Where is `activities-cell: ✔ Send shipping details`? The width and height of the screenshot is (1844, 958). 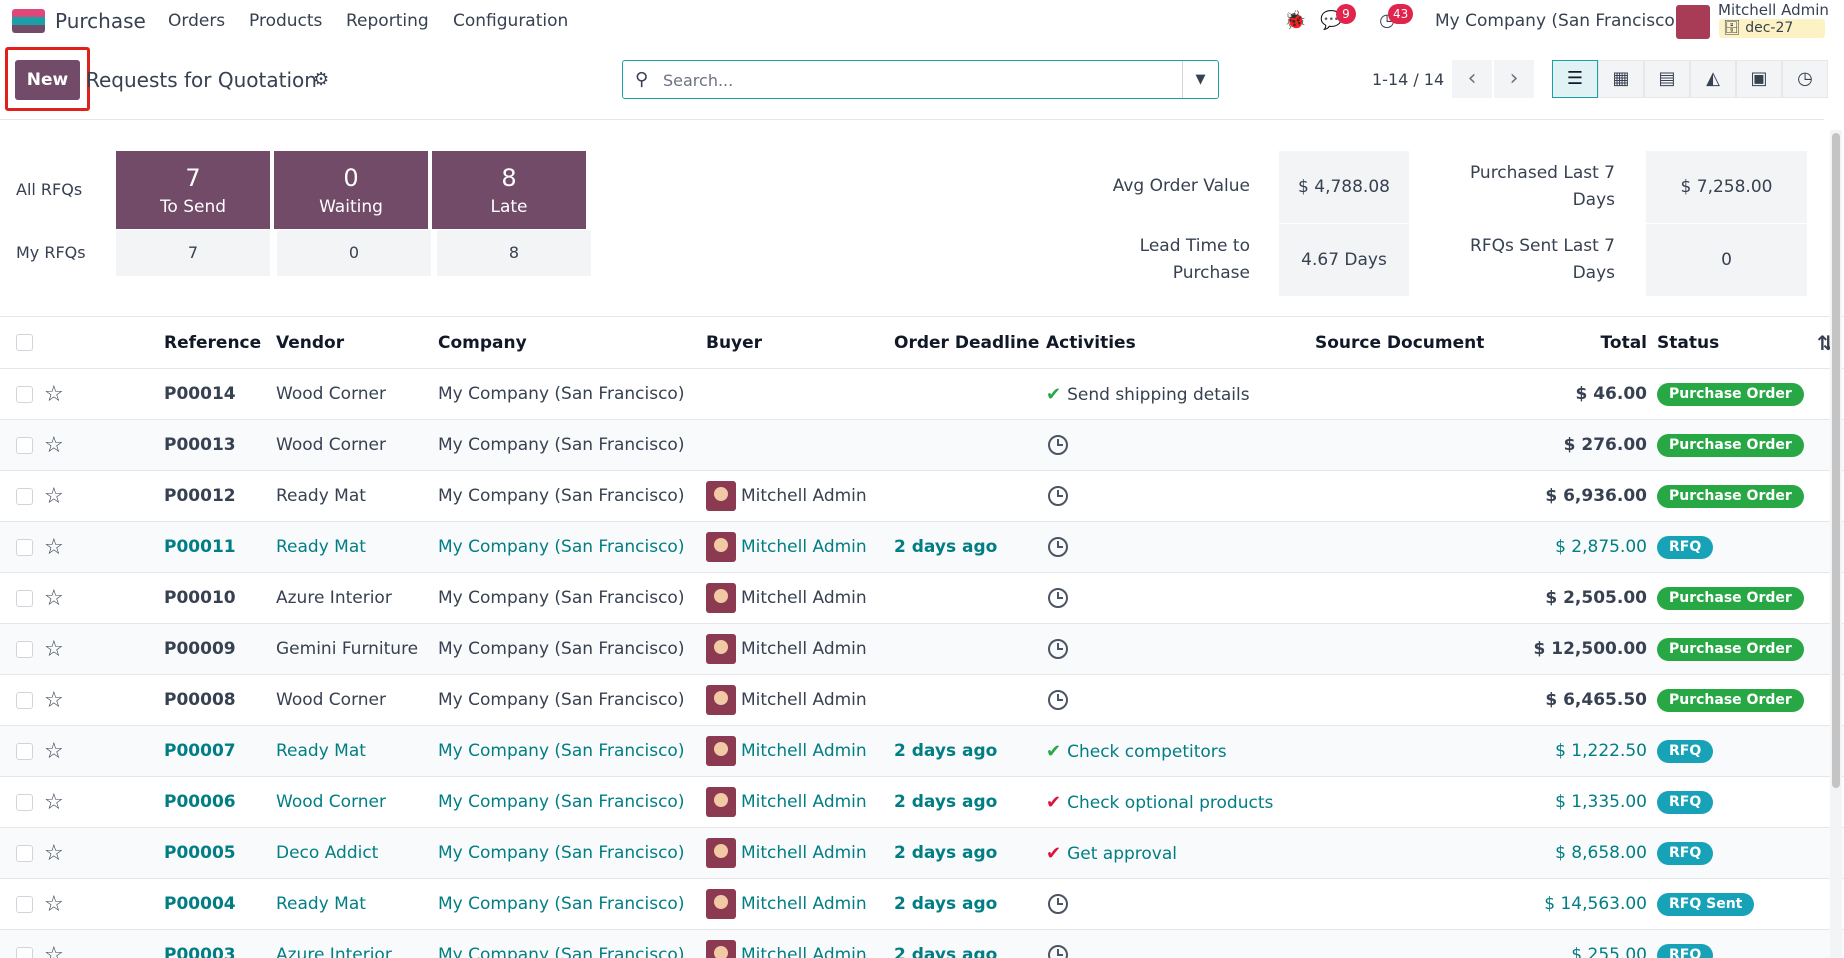
activities-cell: ✔ Send shipping details is located at coordinates (1180, 394).